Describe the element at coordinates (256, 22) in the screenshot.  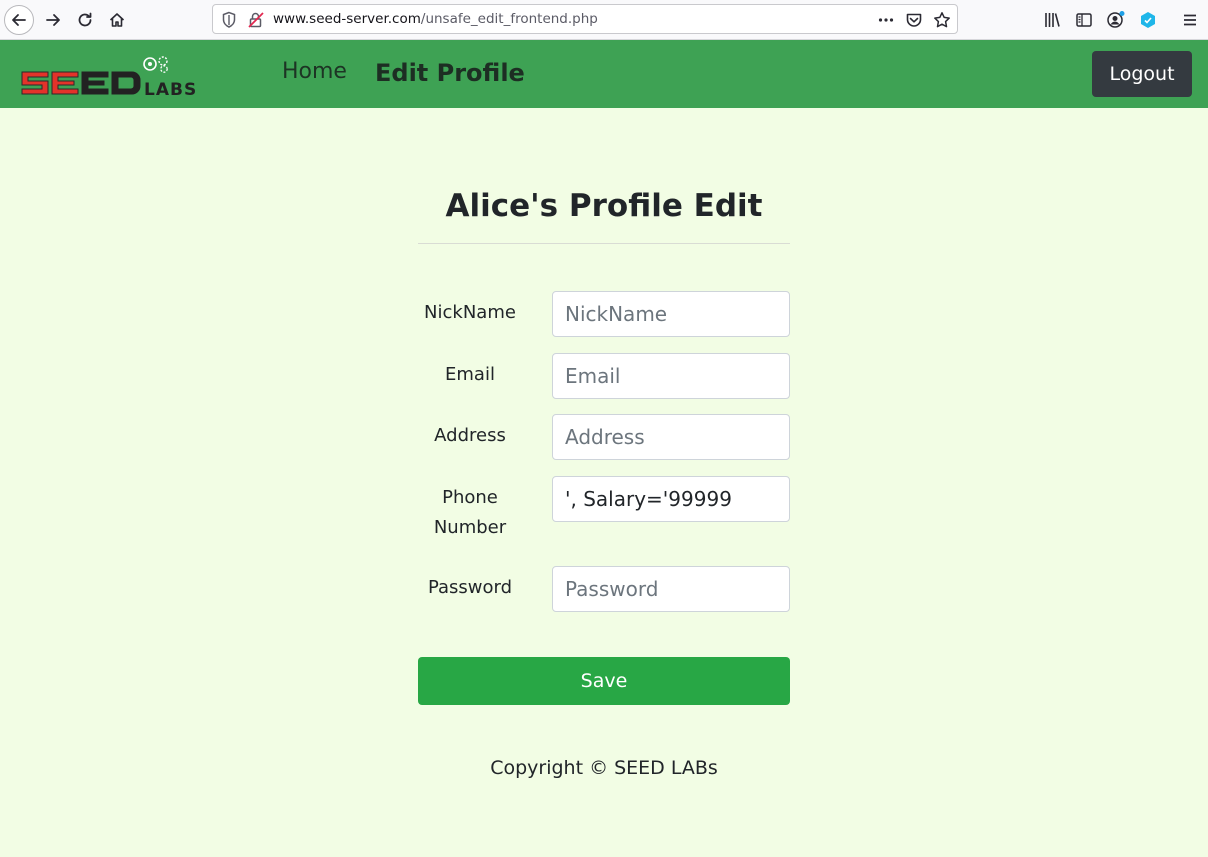
I see `insecure-lock-icon` at that location.